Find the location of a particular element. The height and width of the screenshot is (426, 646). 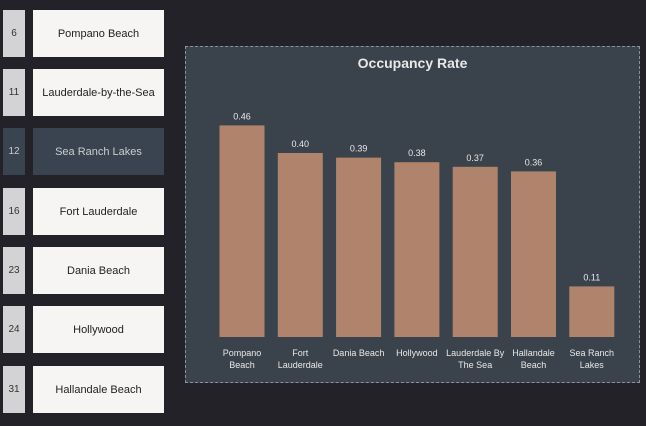

rank-number: 6 is located at coordinates (14, 33).